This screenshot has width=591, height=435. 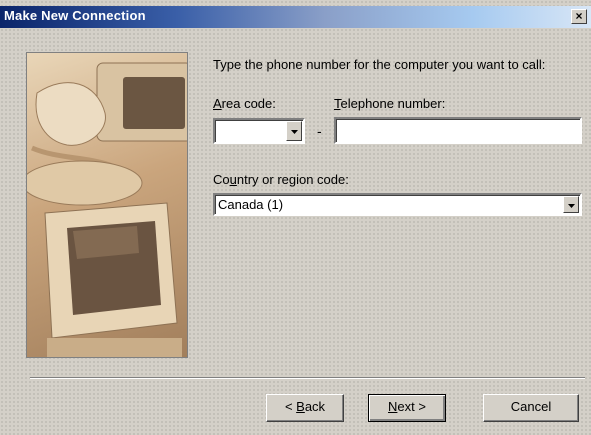 I want to click on country-region-value: Canada (1), so click(x=251, y=204).